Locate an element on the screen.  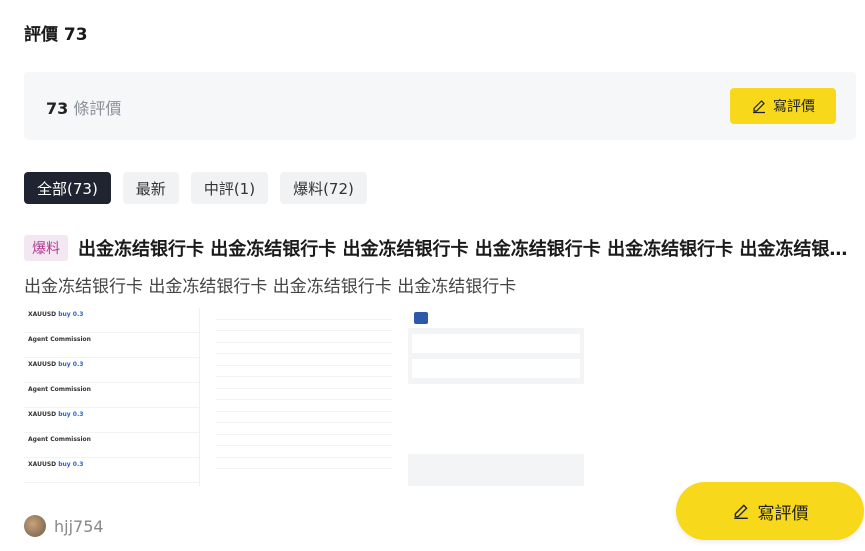
tab-neutral: 中評(1) is located at coordinates (229, 188).